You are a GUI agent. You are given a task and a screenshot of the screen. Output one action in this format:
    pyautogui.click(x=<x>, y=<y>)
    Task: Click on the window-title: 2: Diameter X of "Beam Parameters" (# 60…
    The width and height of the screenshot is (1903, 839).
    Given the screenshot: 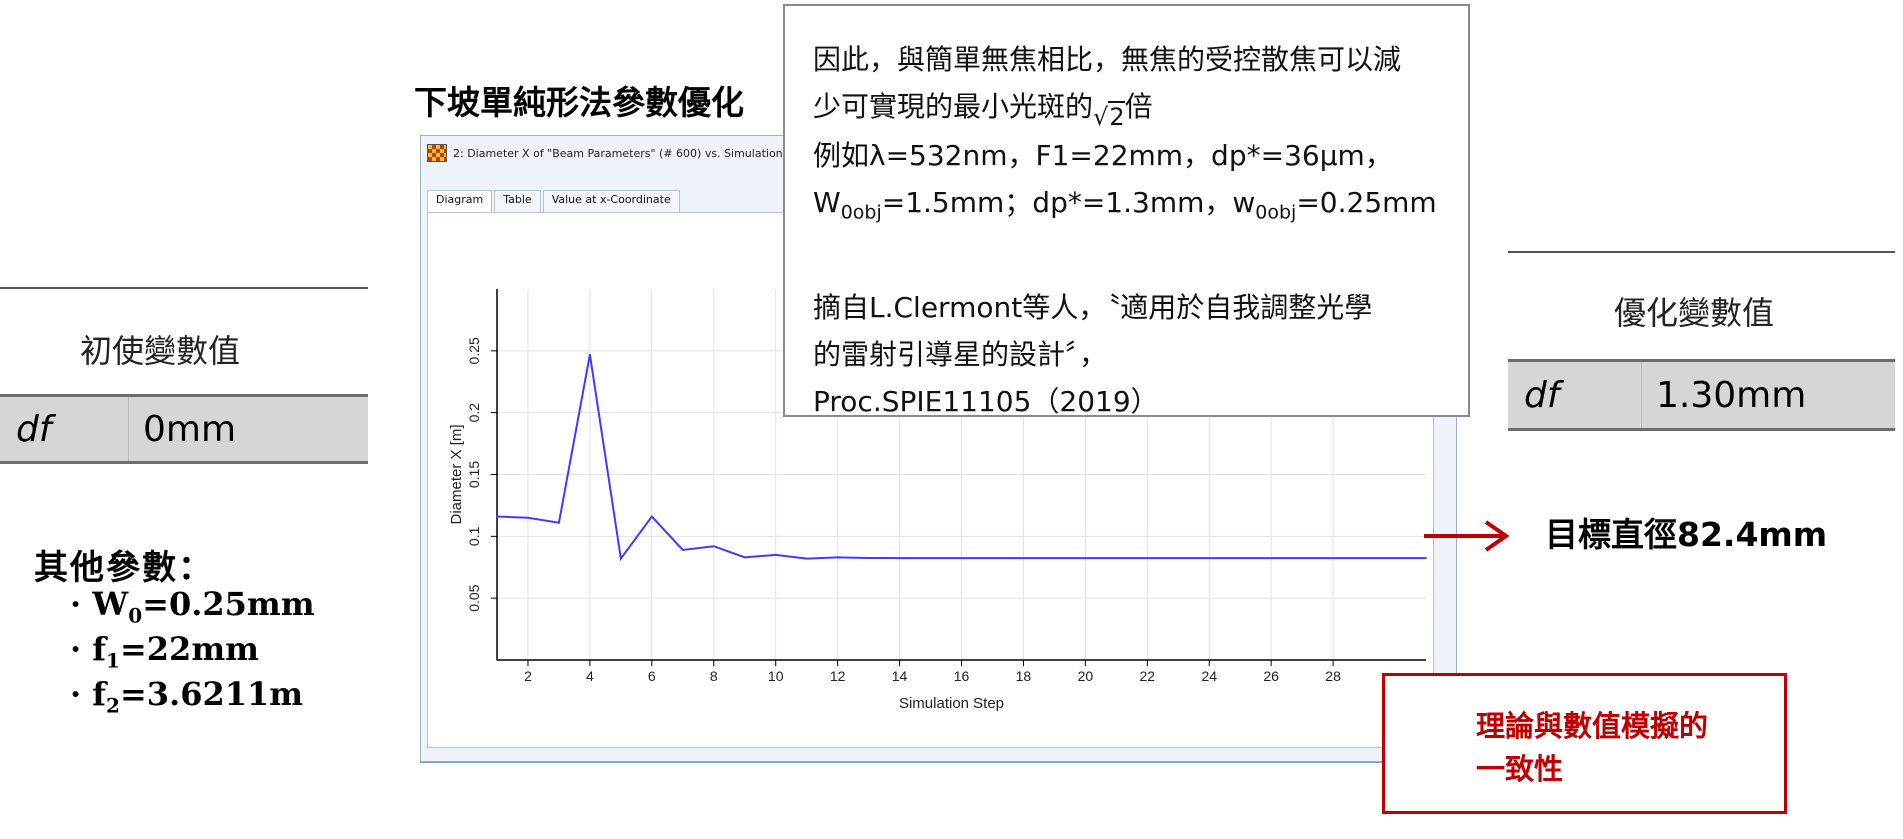 What is the action you would take?
    pyautogui.click(x=629, y=153)
    